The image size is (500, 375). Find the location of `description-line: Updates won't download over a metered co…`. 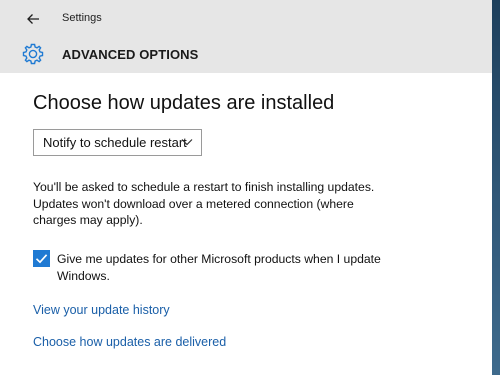

description-line: Updates won't download over a metered co… is located at coordinates (193, 203).